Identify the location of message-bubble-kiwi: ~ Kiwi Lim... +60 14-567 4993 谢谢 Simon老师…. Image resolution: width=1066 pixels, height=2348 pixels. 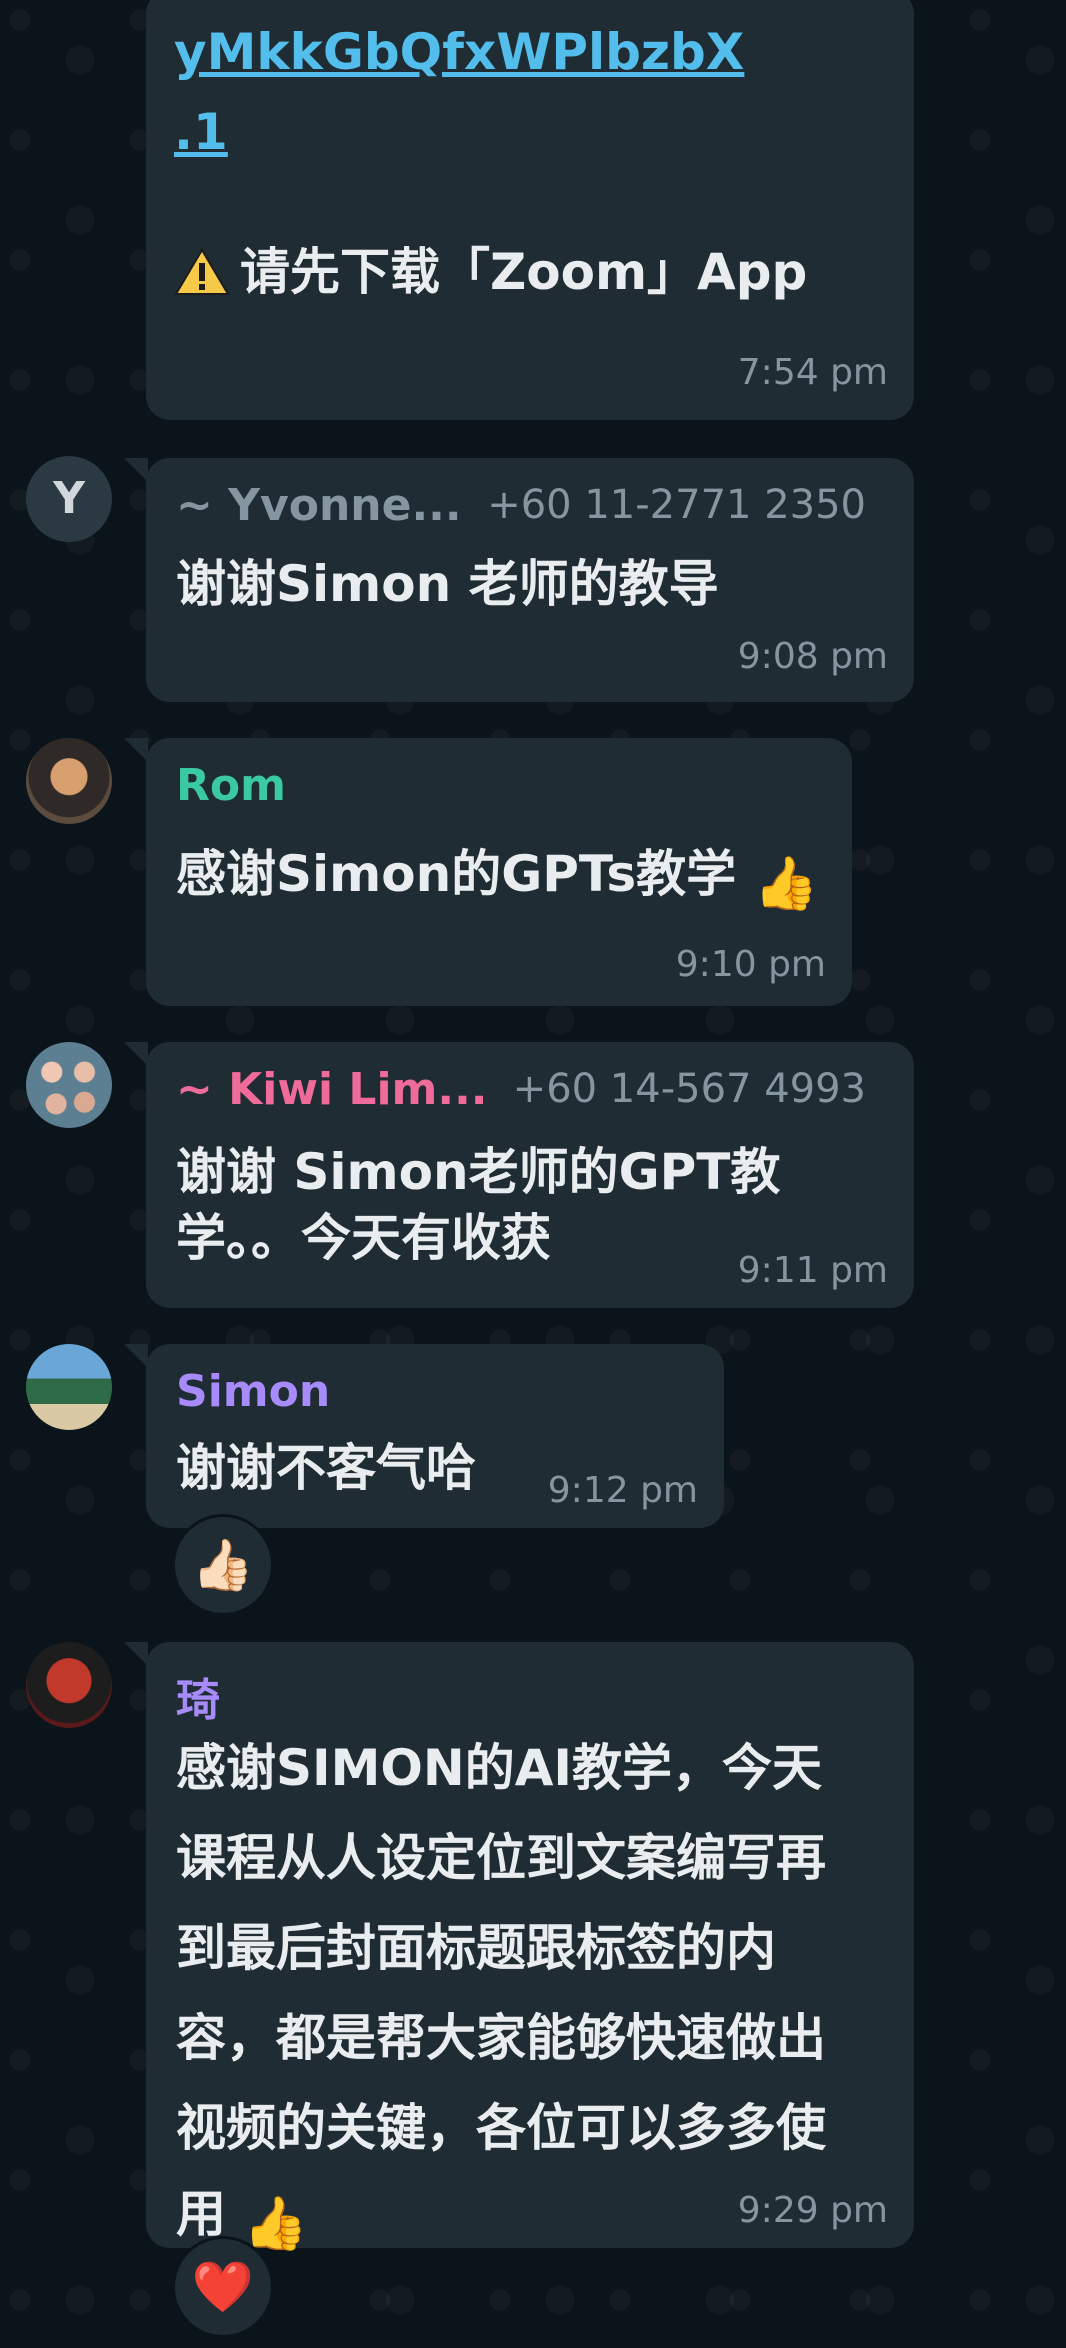
(530, 1175).